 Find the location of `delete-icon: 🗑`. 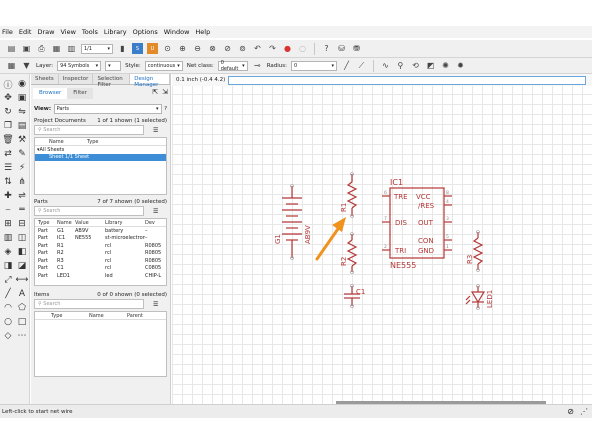

delete-icon: 🗑 is located at coordinates (8, 140).